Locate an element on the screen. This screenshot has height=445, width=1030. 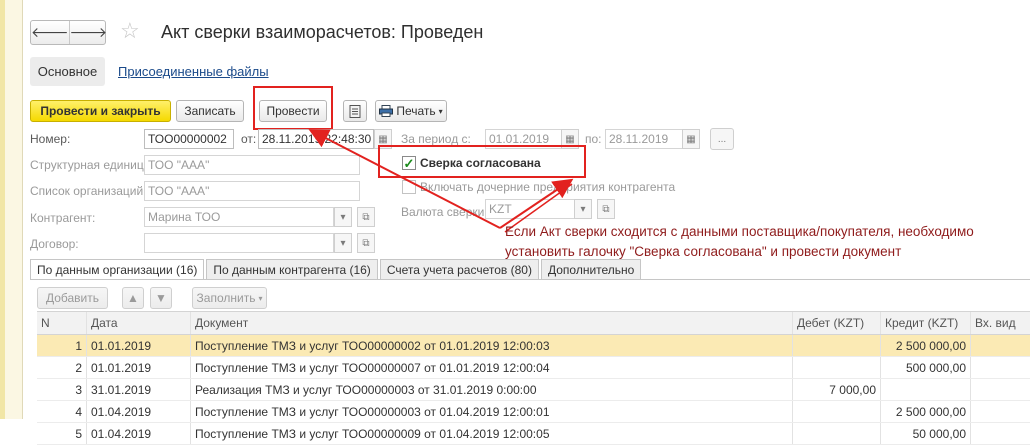
column-header-date: Дата is located at coordinates (139, 323).